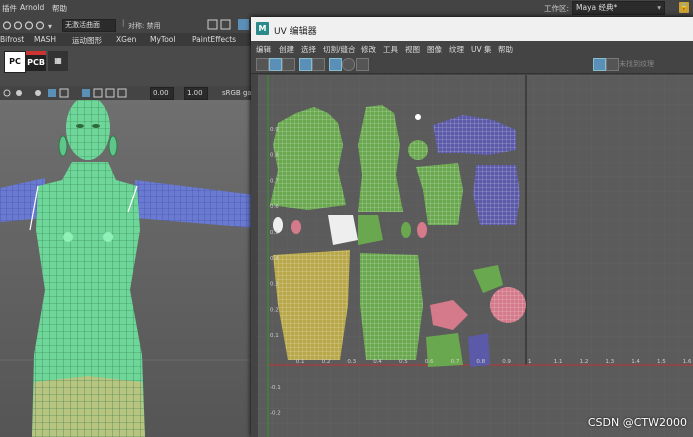 The height and width of the screenshot is (437, 693). Describe the element at coordinates (429, 362) in the screenshot. I see `u-tick-label: 0.6` at that location.